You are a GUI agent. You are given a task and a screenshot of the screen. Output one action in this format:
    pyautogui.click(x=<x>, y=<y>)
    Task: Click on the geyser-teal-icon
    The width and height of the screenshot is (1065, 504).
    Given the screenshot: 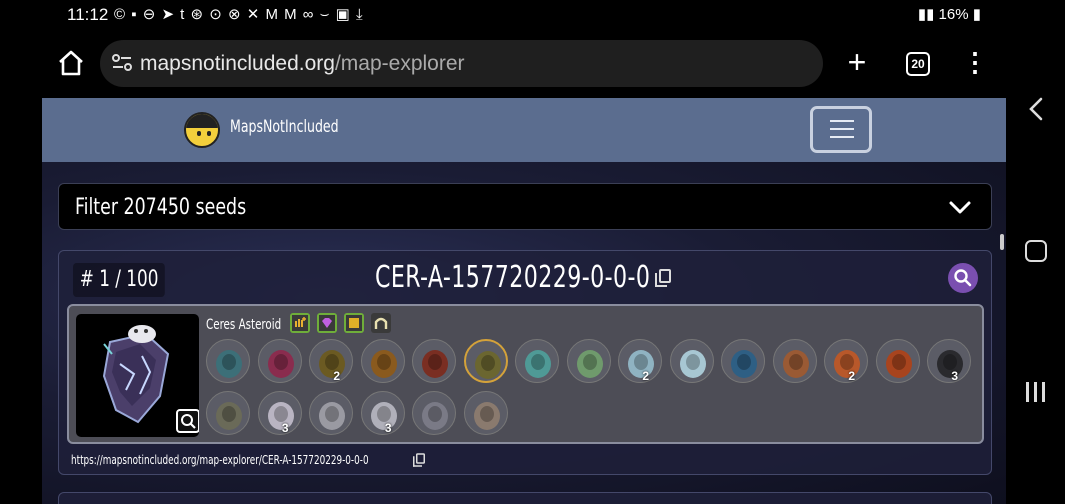 What is the action you would take?
    pyautogui.click(x=537, y=361)
    